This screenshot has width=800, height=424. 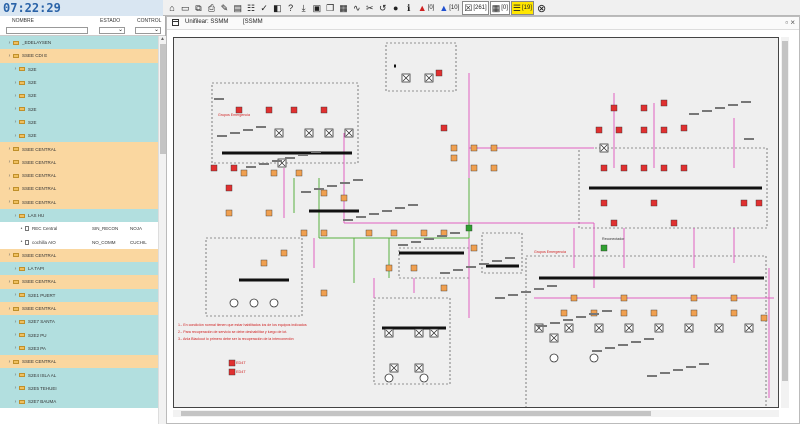 I want to click on close-circle-icon: ⊗, so click(x=541, y=8).